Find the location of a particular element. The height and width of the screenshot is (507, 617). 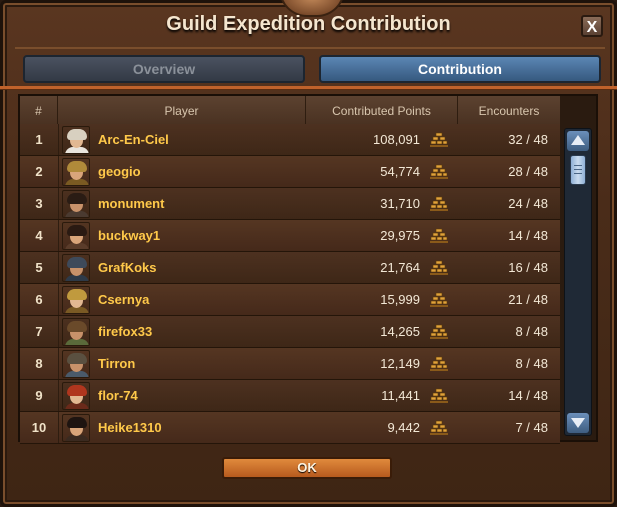

table-header: # Player Contributed Points Encounters is located at coordinates (290, 110).